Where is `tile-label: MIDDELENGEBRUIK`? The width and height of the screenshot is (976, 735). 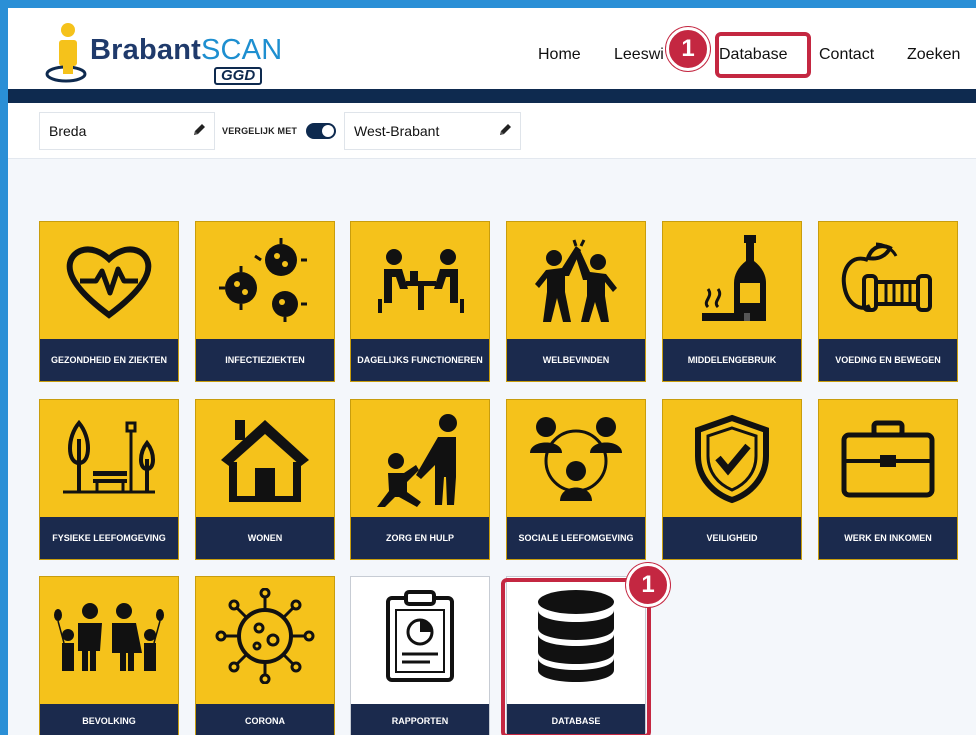
tile-label: MIDDELENGEBRUIK is located at coordinates (732, 360).